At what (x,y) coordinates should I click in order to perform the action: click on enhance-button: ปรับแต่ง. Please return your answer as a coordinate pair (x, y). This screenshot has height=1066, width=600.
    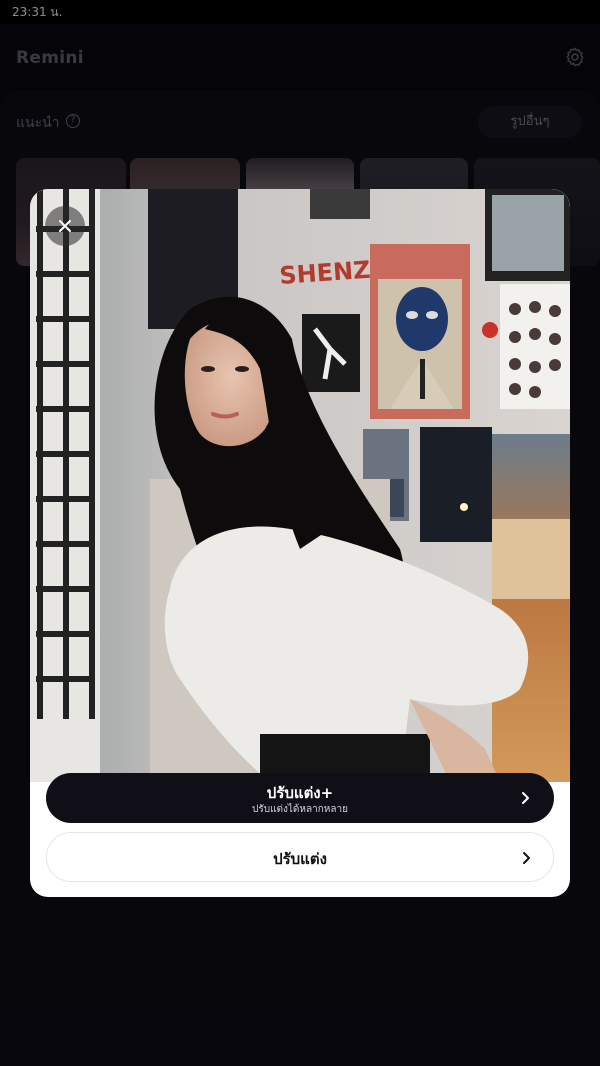
    Looking at the image, I should click on (300, 857).